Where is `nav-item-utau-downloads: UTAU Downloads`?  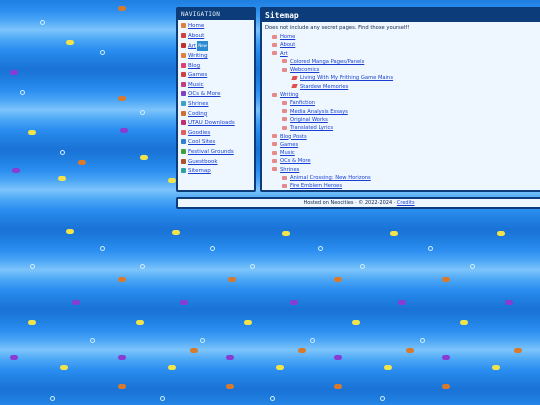
nav-item-utau-downloads: UTAU Downloads is located at coordinates (217, 124).